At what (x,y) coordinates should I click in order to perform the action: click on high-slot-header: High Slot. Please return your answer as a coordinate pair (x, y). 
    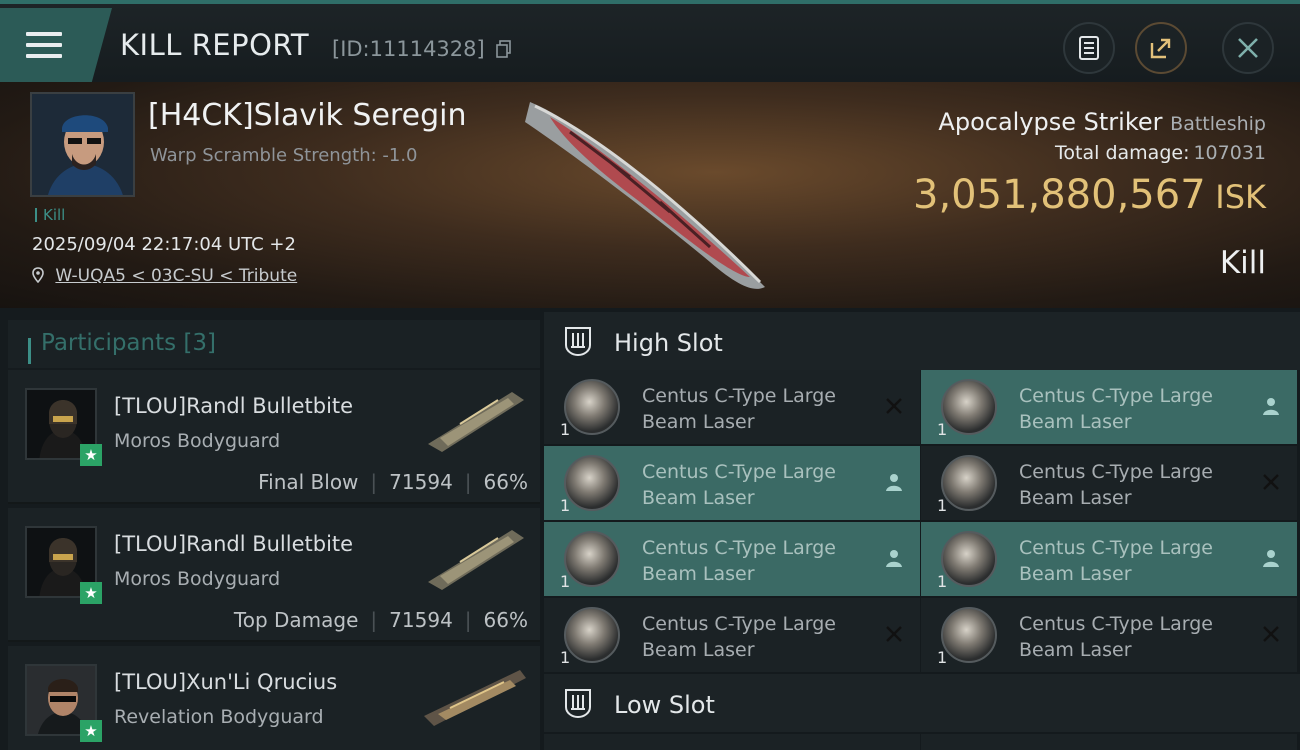
    Looking at the image, I should click on (922, 341).